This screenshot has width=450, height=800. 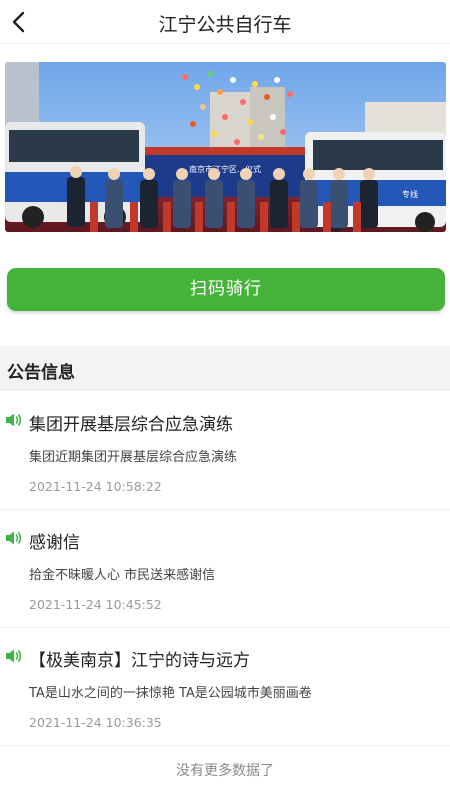 What do you see at coordinates (139, 661) in the screenshot?
I see `announcement-title: 【极美南京】江宁的诗与远方` at bounding box center [139, 661].